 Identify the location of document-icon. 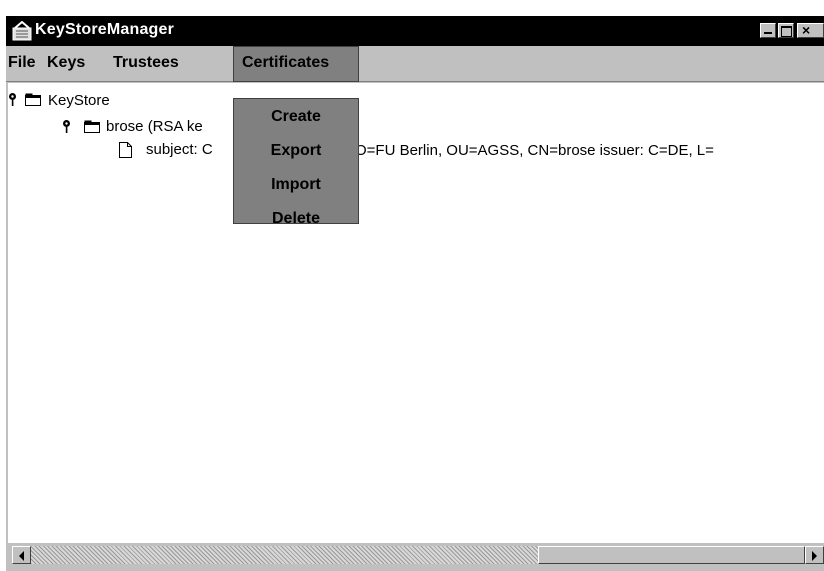
(125, 150).